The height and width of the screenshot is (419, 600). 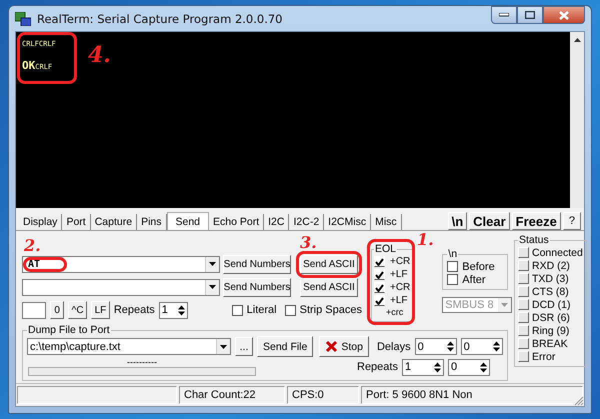 I want to click on send-file-button: Send File, so click(x=285, y=346).